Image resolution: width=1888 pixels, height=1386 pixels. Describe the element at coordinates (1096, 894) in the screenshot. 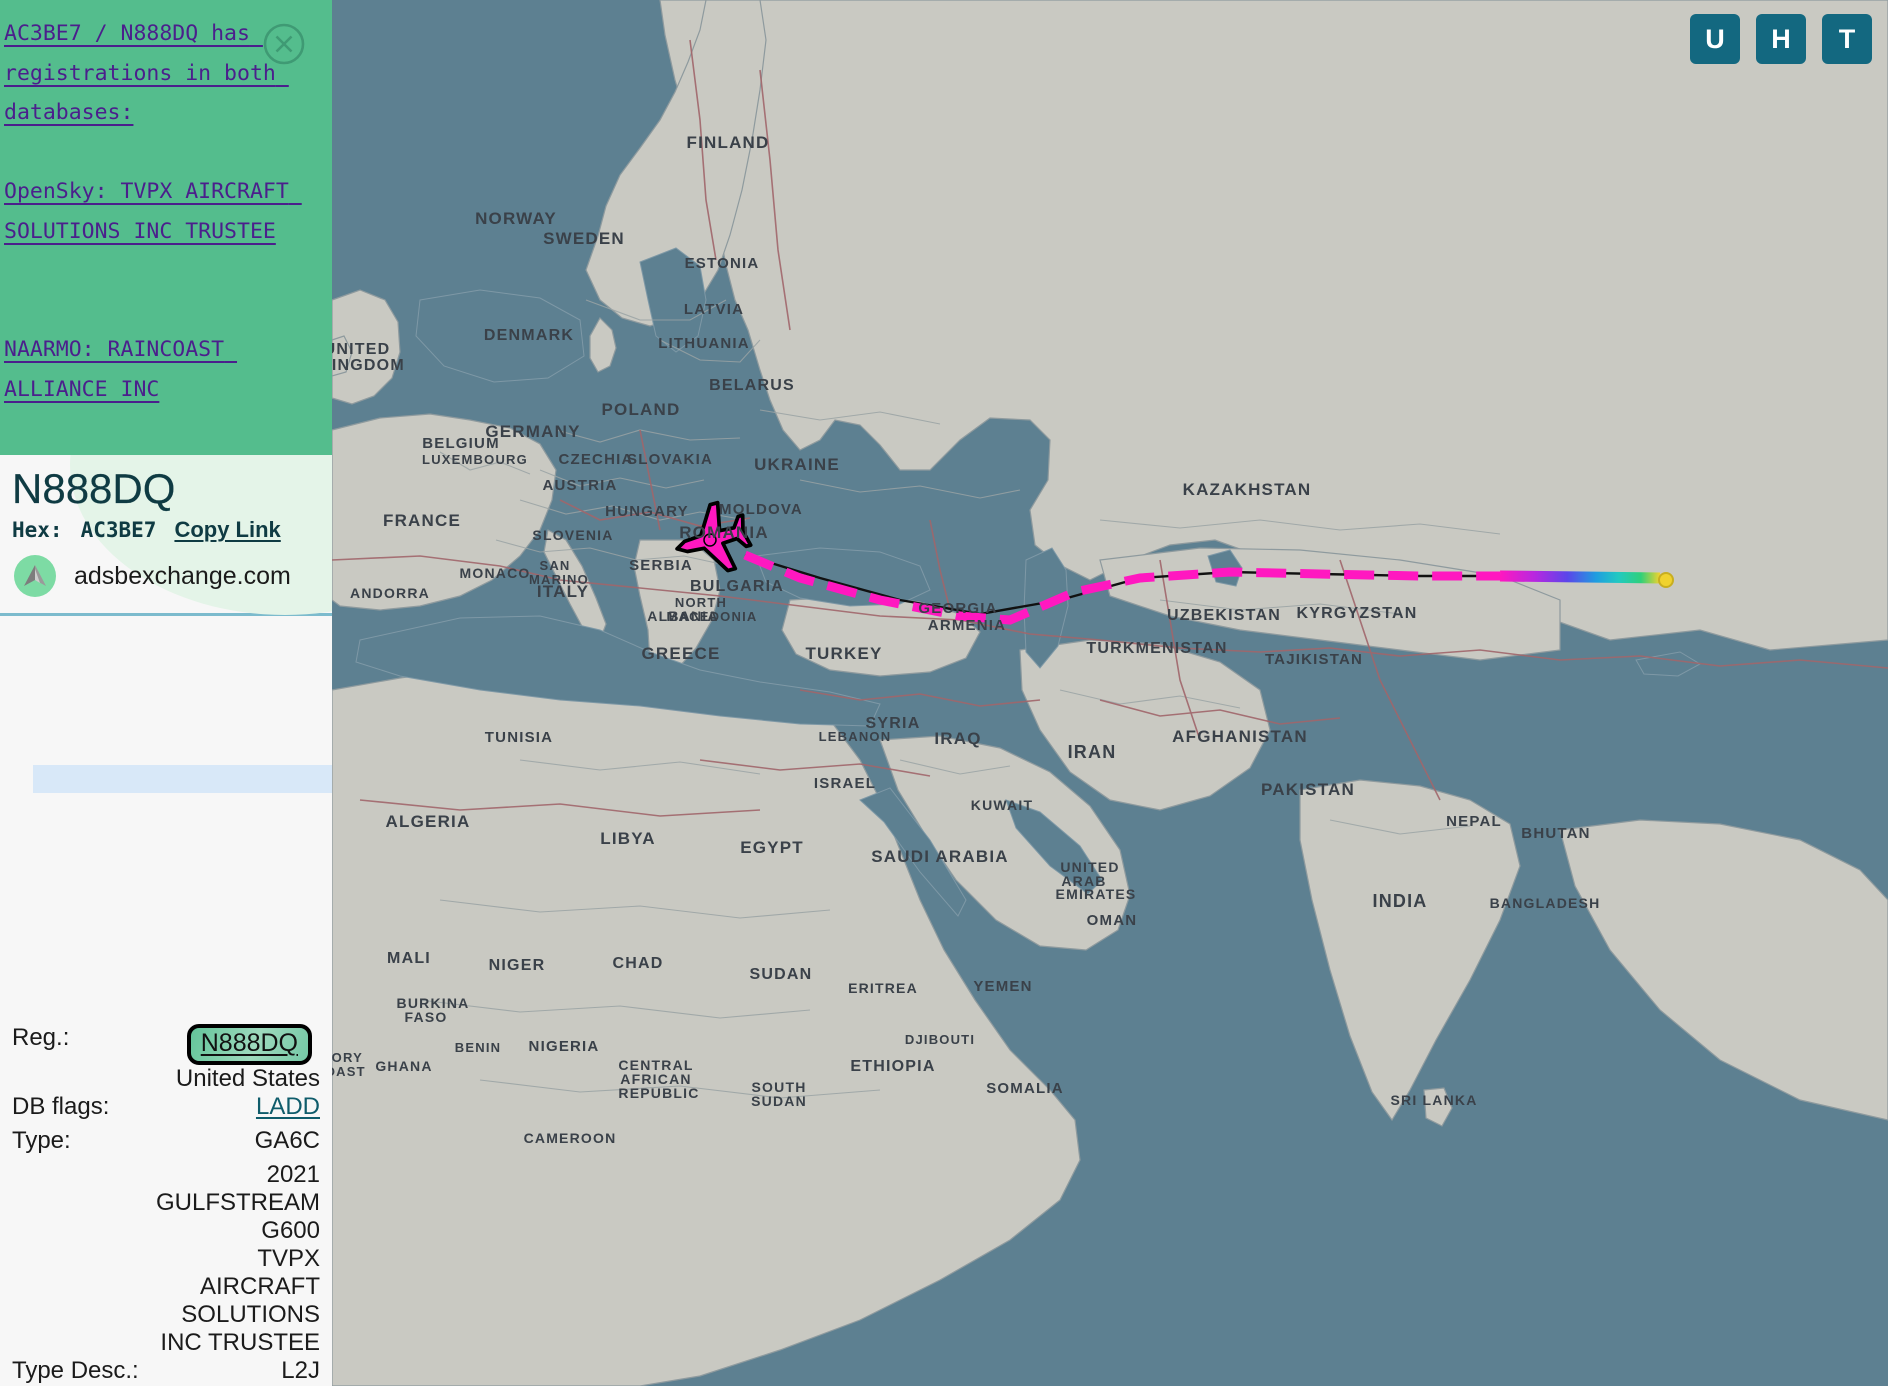

I see `map-label: EMIRATES` at that location.